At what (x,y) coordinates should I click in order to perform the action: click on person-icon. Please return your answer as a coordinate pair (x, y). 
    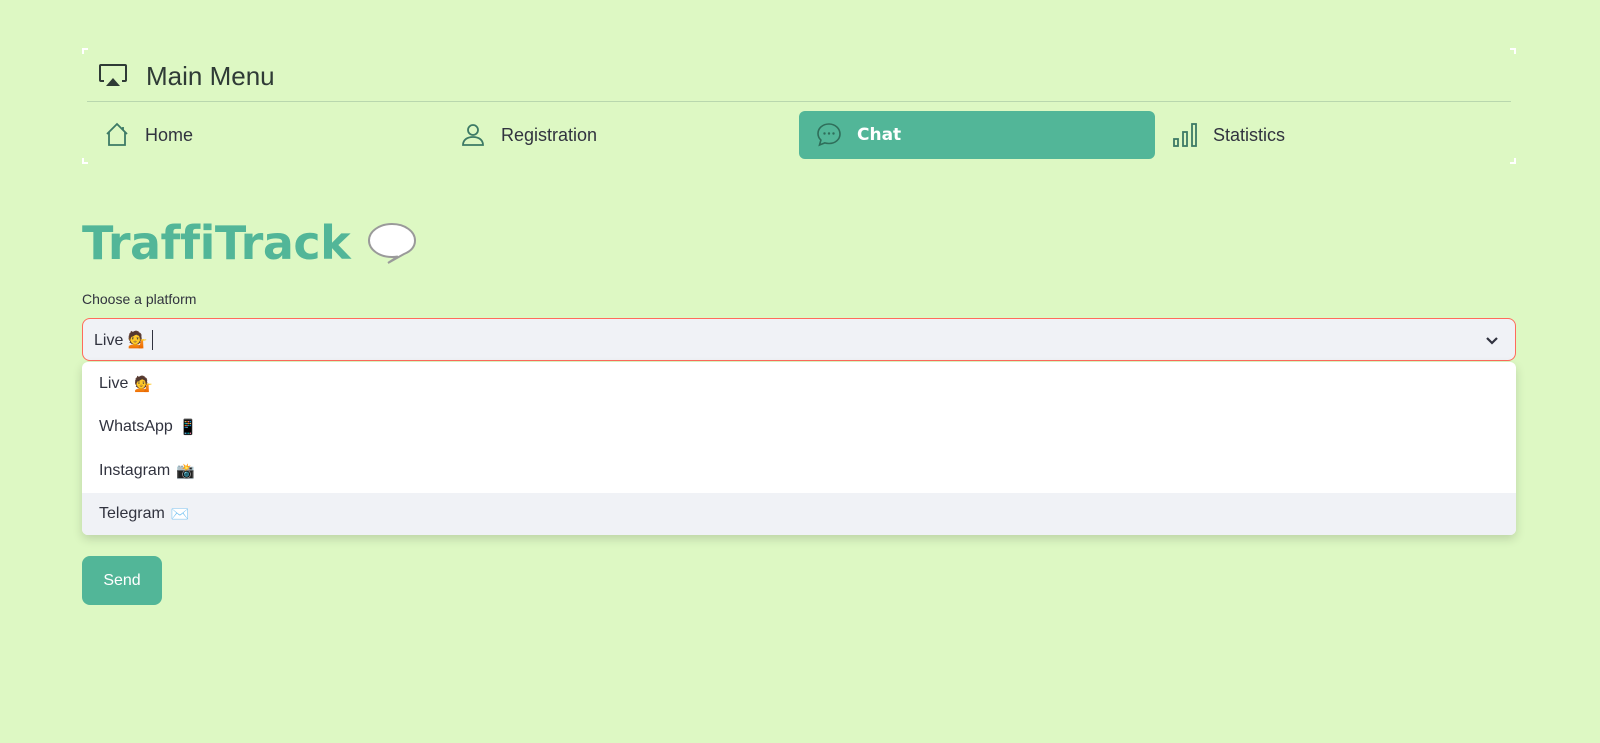
    Looking at the image, I should click on (473, 135).